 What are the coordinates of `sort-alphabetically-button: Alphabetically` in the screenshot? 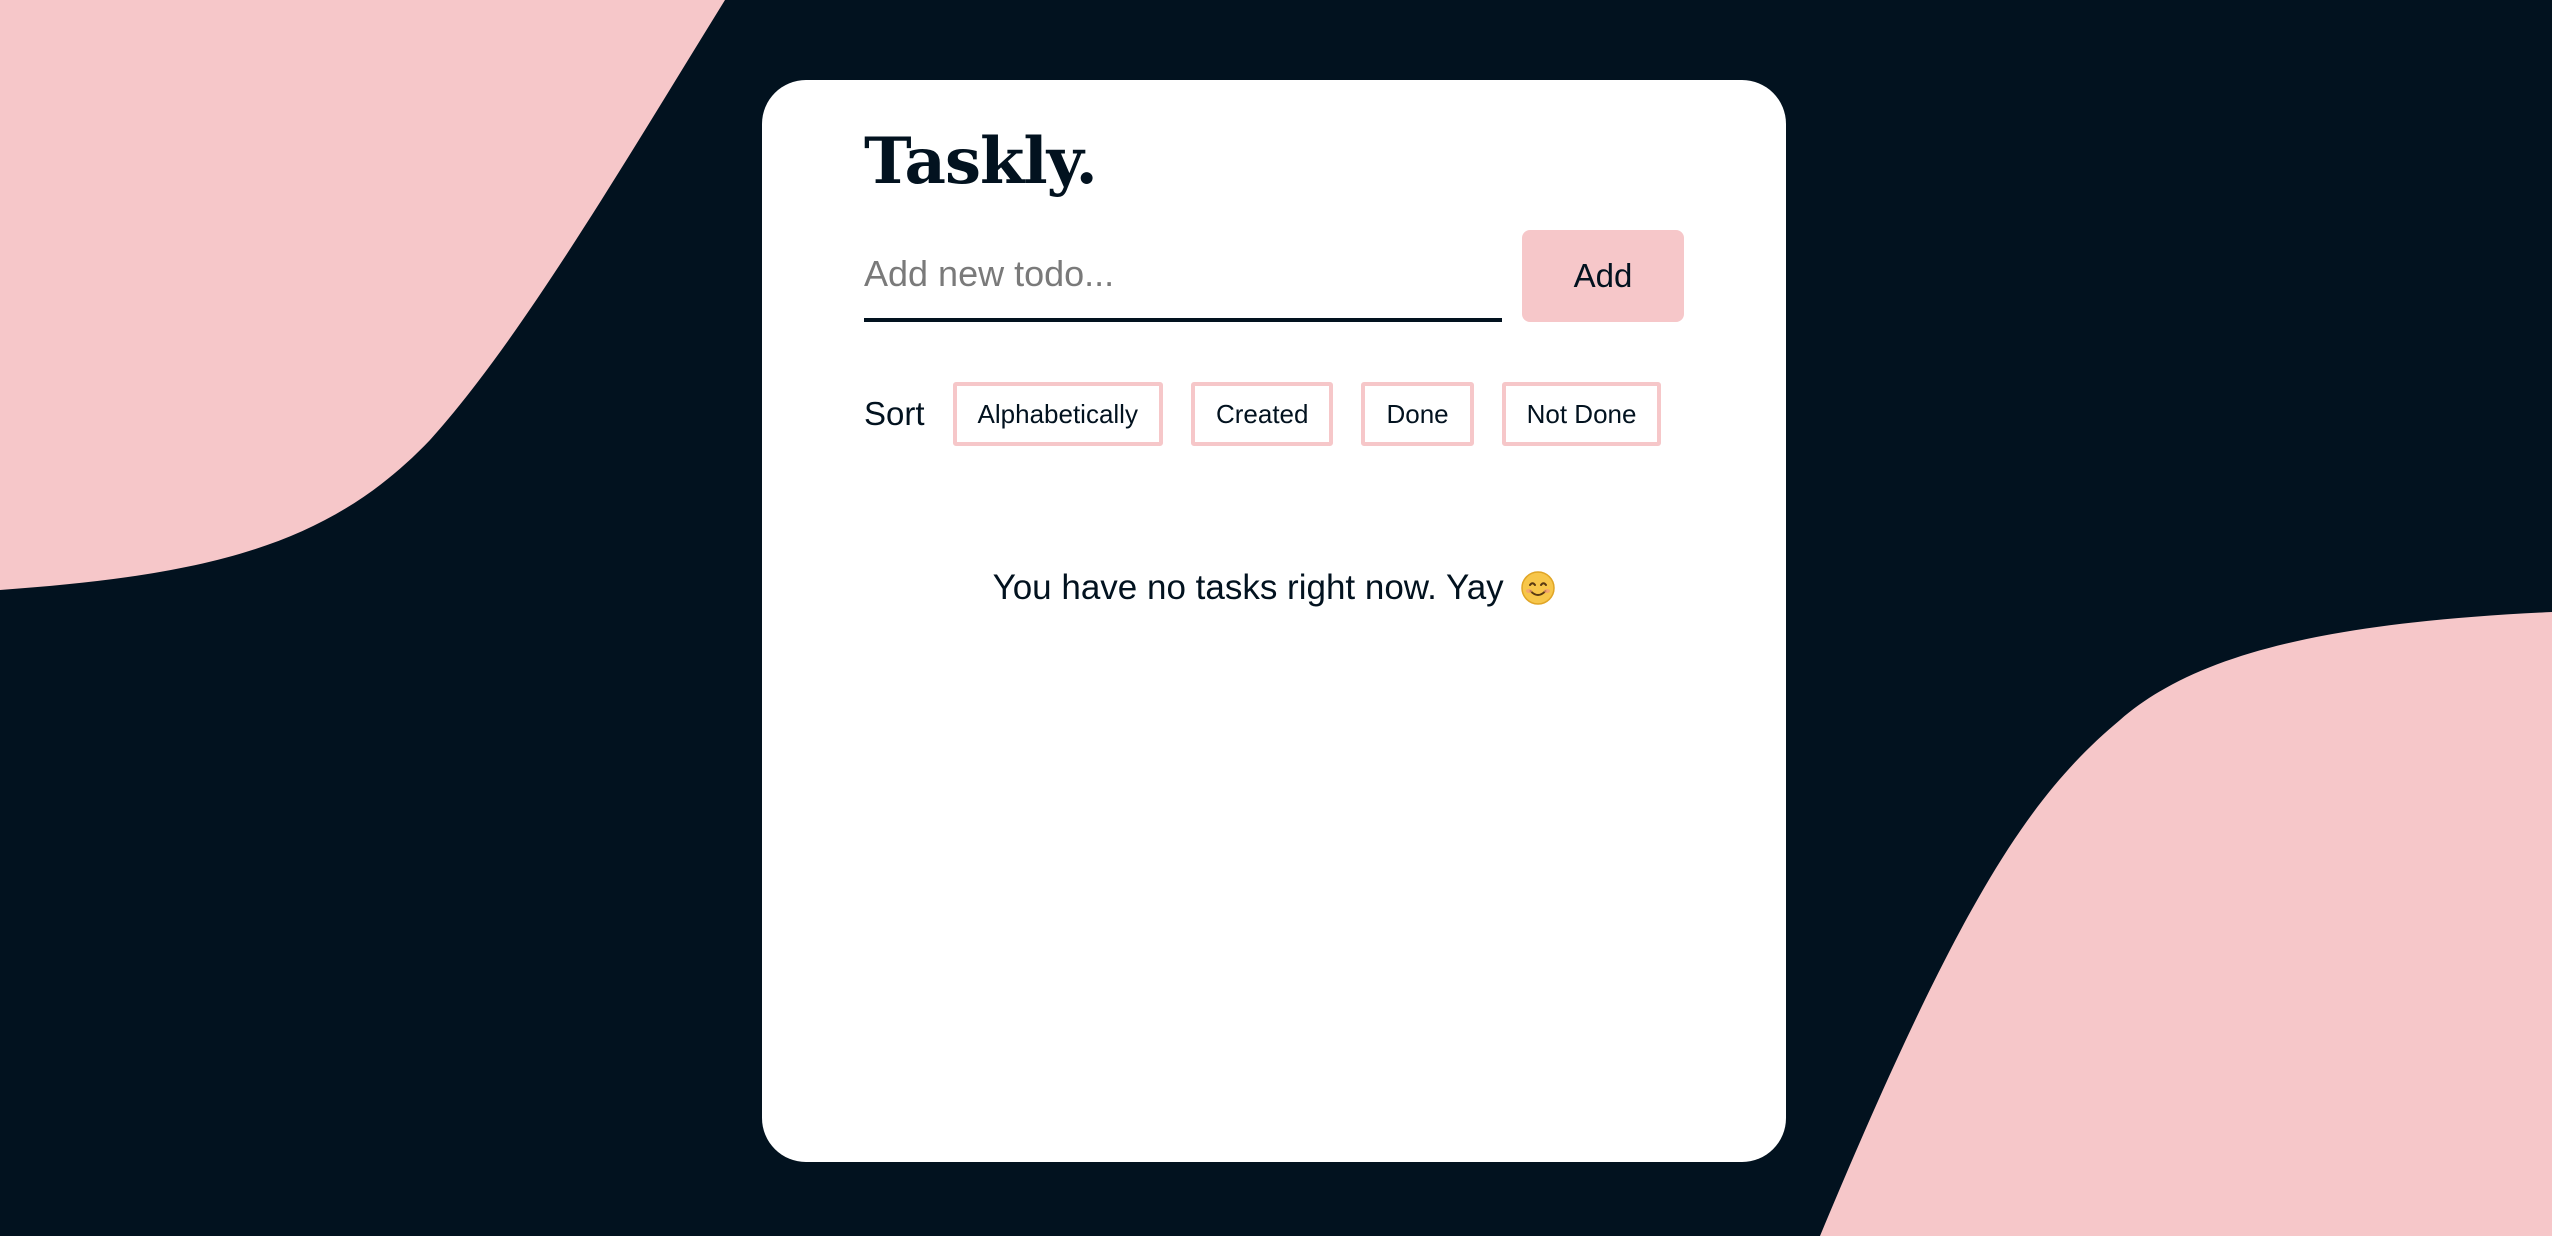 It's located at (1057, 414).